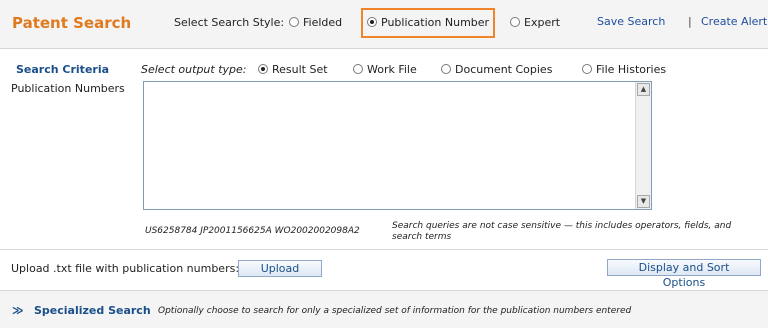  What do you see at coordinates (263, 69) in the screenshot?
I see `radio-result-set` at bounding box center [263, 69].